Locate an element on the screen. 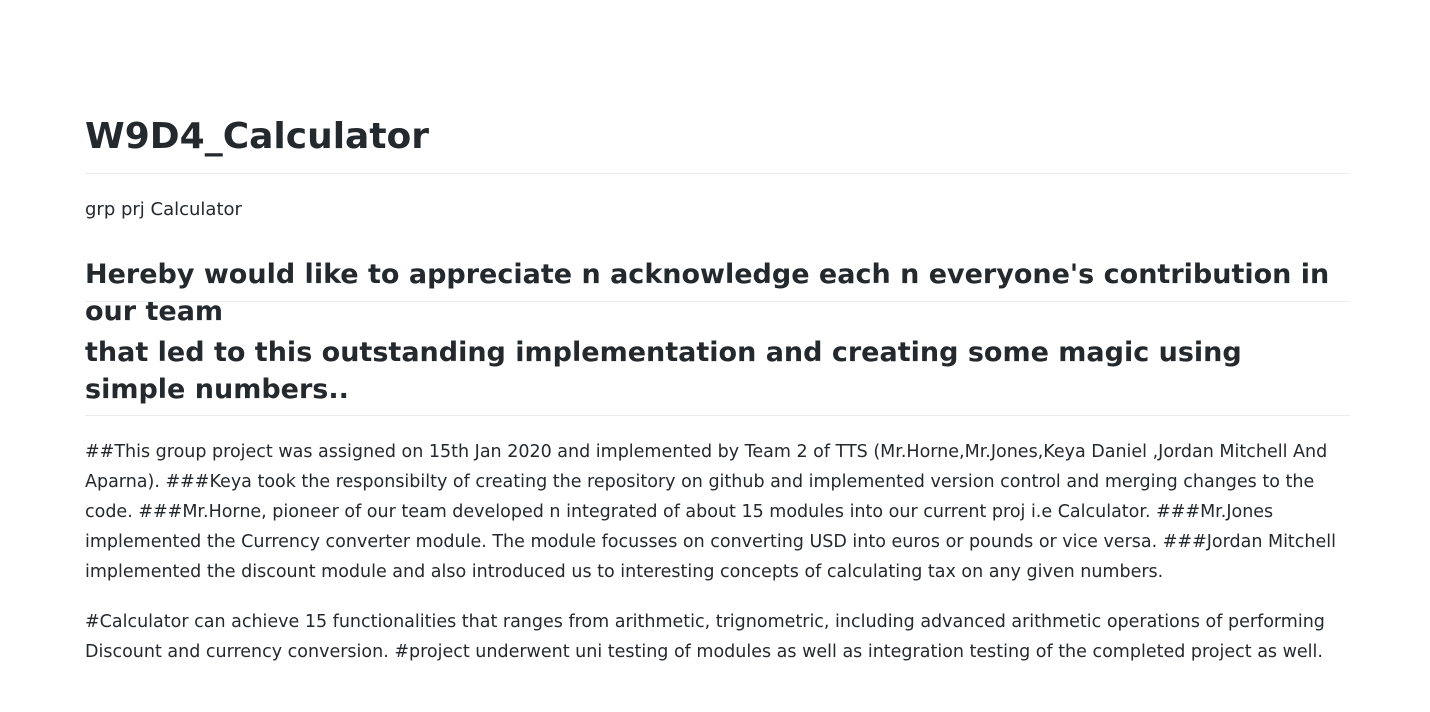 This screenshot has width=1430, height=712. project-description: grp prj Calculator is located at coordinates (163, 209).